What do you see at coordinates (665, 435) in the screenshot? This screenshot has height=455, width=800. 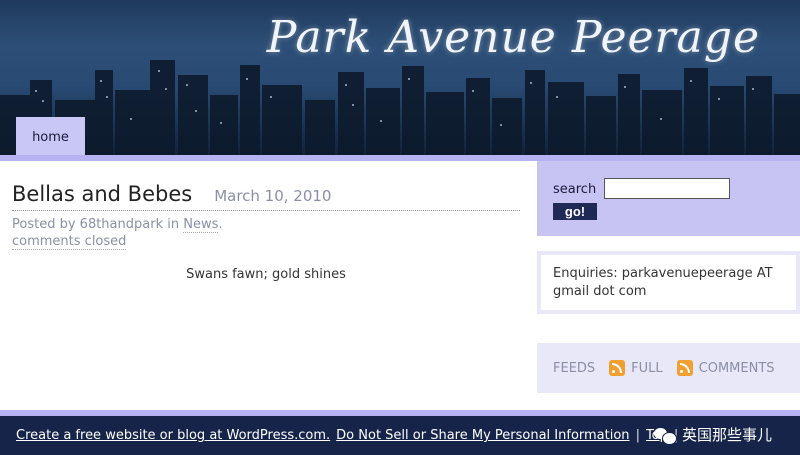 I see `wechat-icon` at bounding box center [665, 435].